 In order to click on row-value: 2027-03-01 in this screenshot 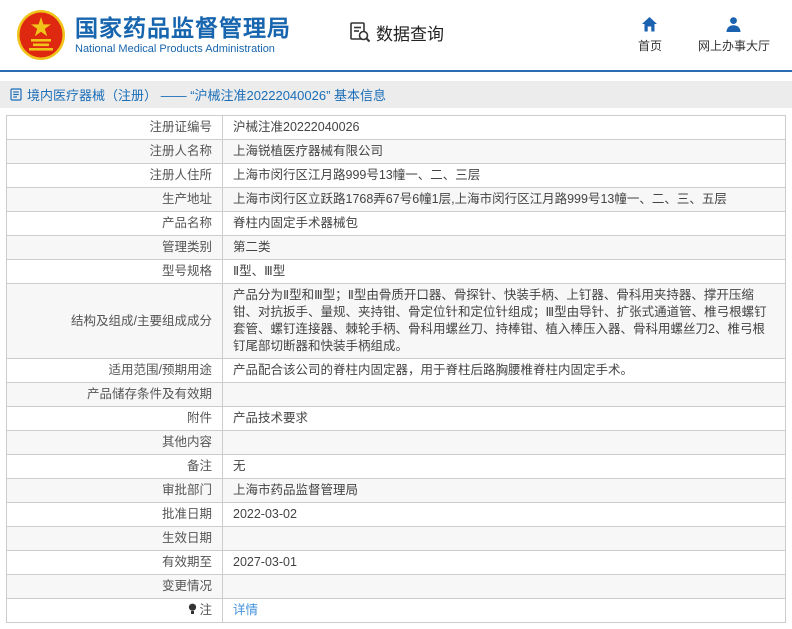, I will do `click(504, 562)`.